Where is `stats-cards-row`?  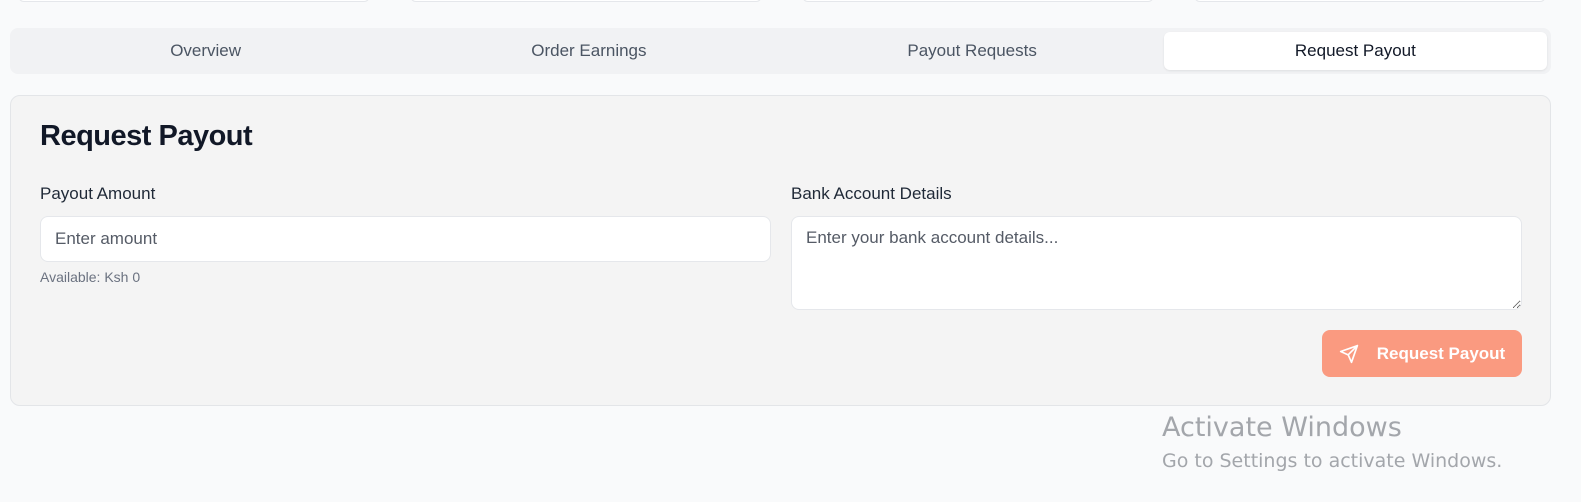 stats-cards-row is located at coordinates (790, 1).